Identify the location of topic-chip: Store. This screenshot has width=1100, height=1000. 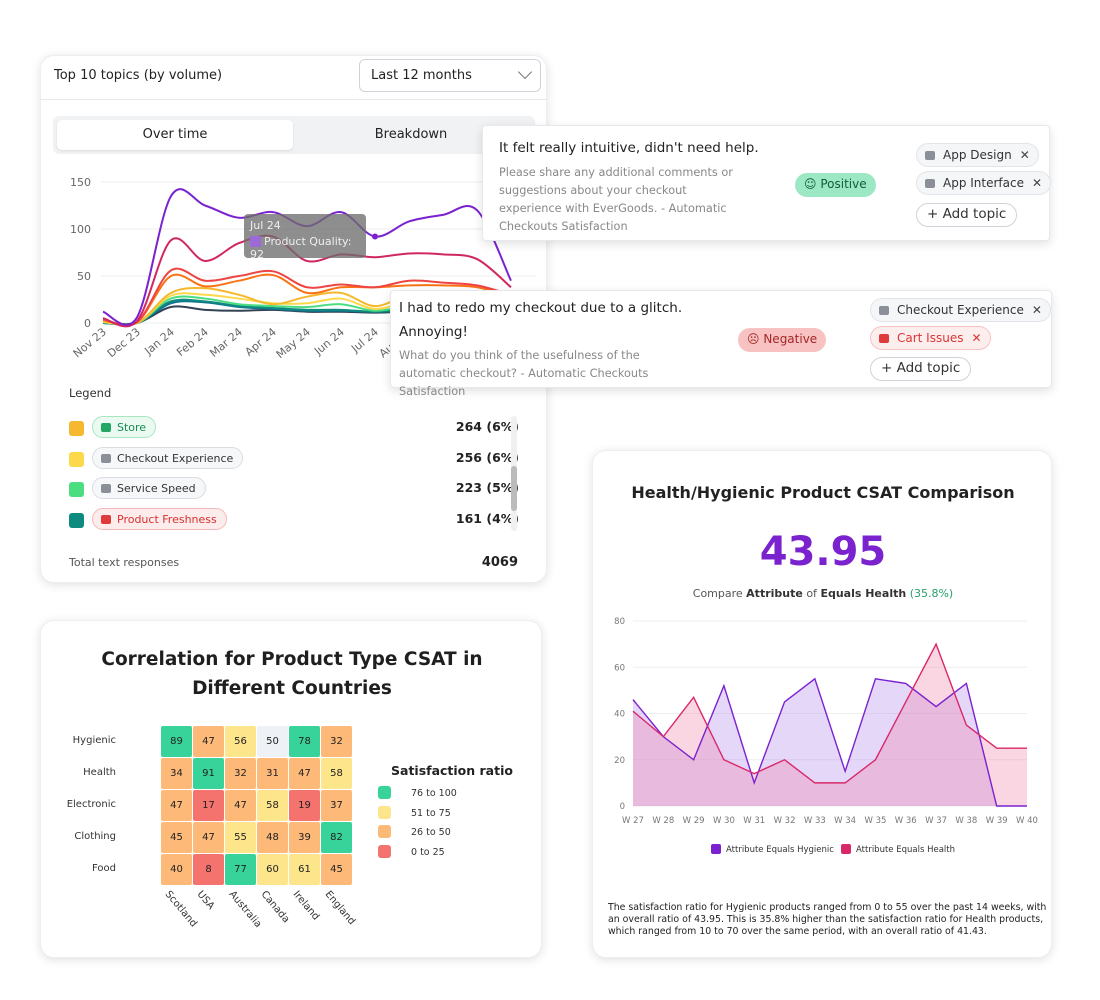
(124, 427).